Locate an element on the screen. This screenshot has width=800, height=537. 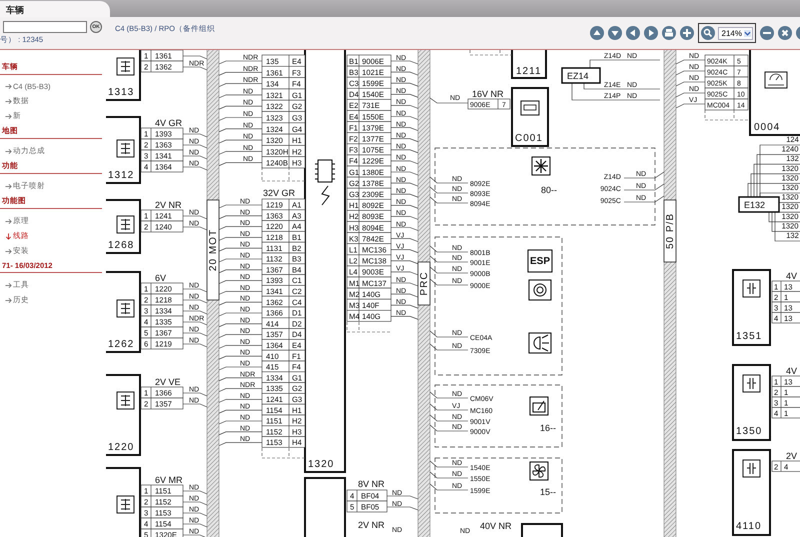
connector-header: 16V NR is located at coordinates (488, 94).